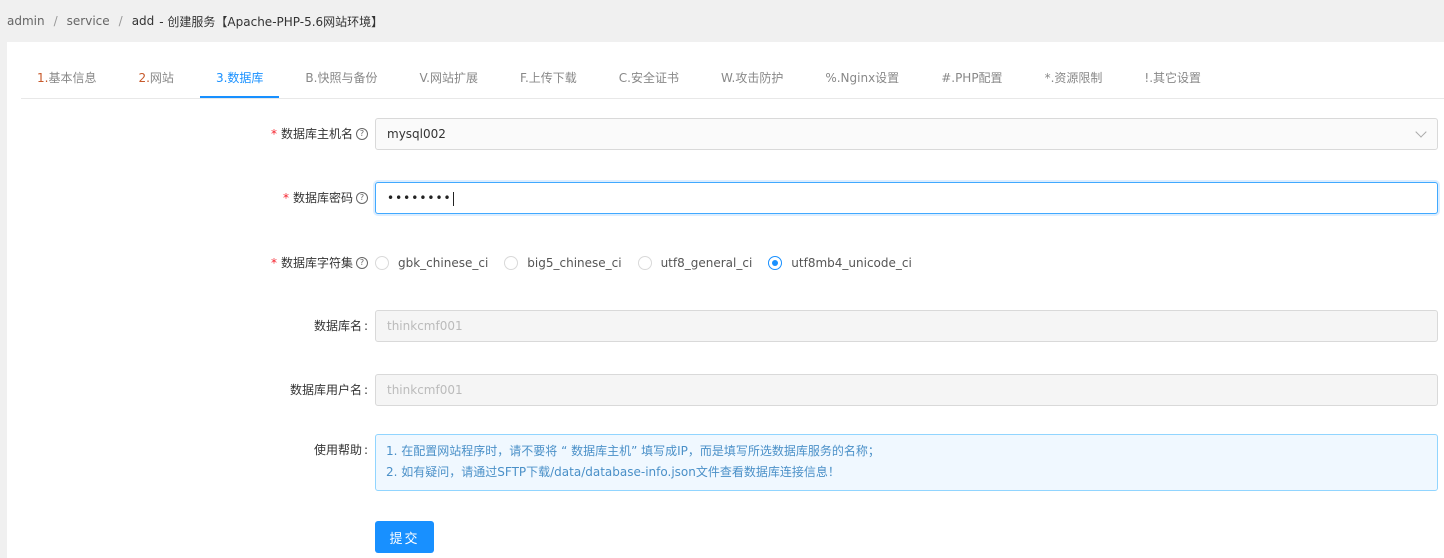 The height and width of the screenshot is (558, 1444). I want to click on tab-resource-limits: *.资源限制, so click(1074, 80).